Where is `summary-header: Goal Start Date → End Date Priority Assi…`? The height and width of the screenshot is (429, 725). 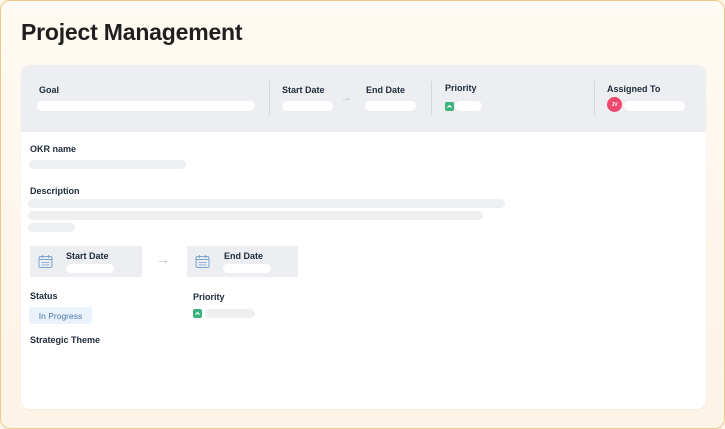
summary-header: Goal Start Date → End Date Priority Assi… is located at coordinates (363, 98).